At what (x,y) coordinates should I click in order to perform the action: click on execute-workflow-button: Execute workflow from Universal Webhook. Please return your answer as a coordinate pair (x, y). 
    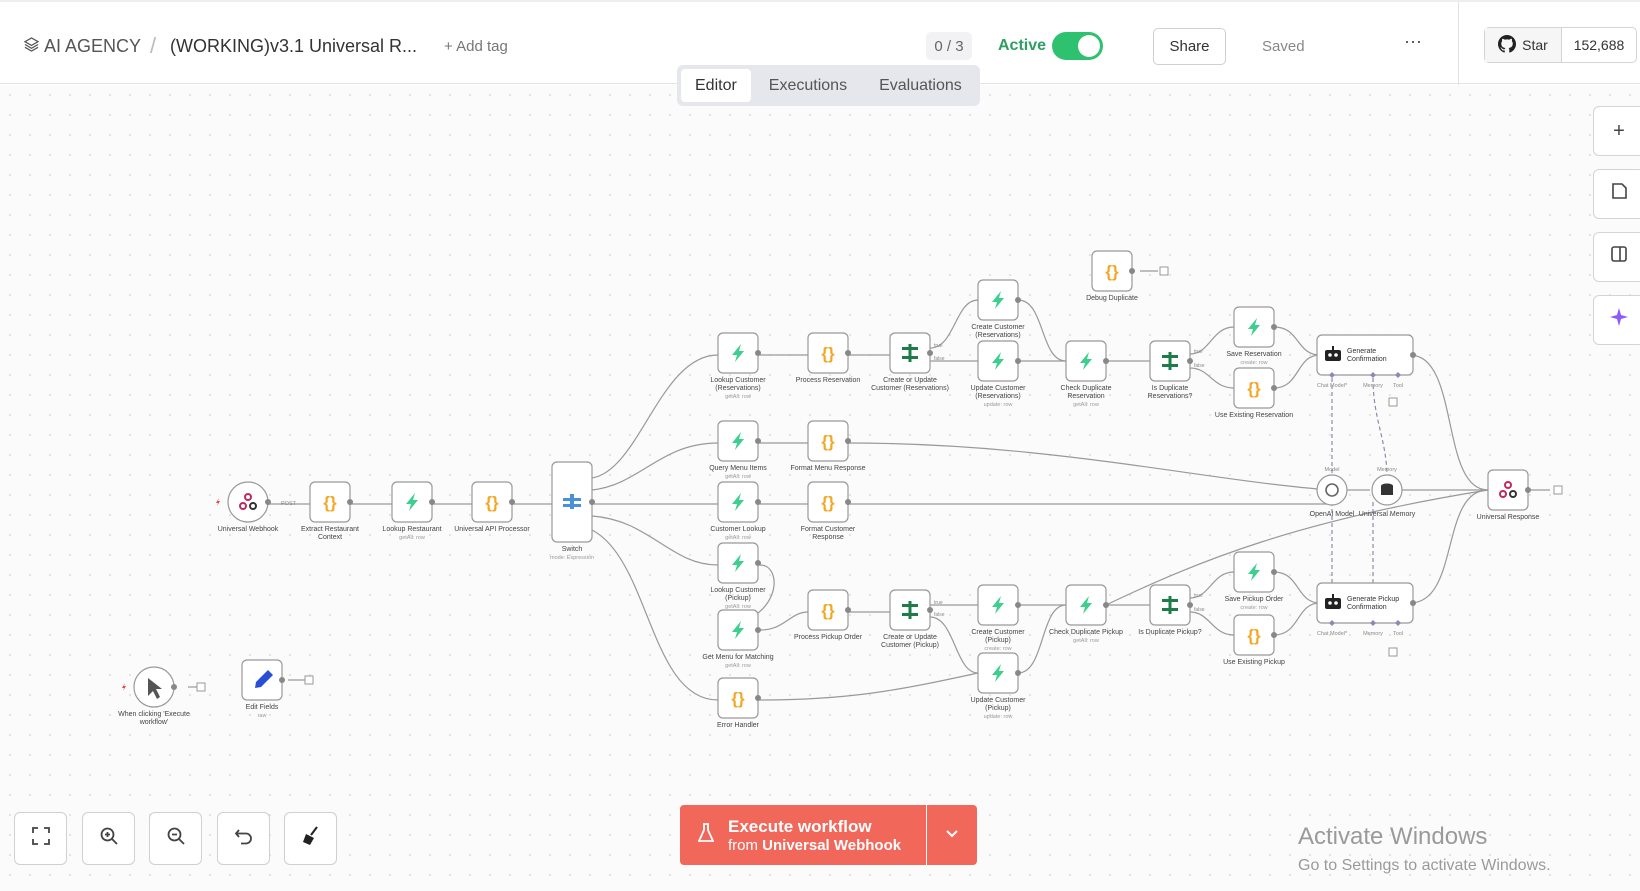
    Looking at the image, I should click on (803, 835).